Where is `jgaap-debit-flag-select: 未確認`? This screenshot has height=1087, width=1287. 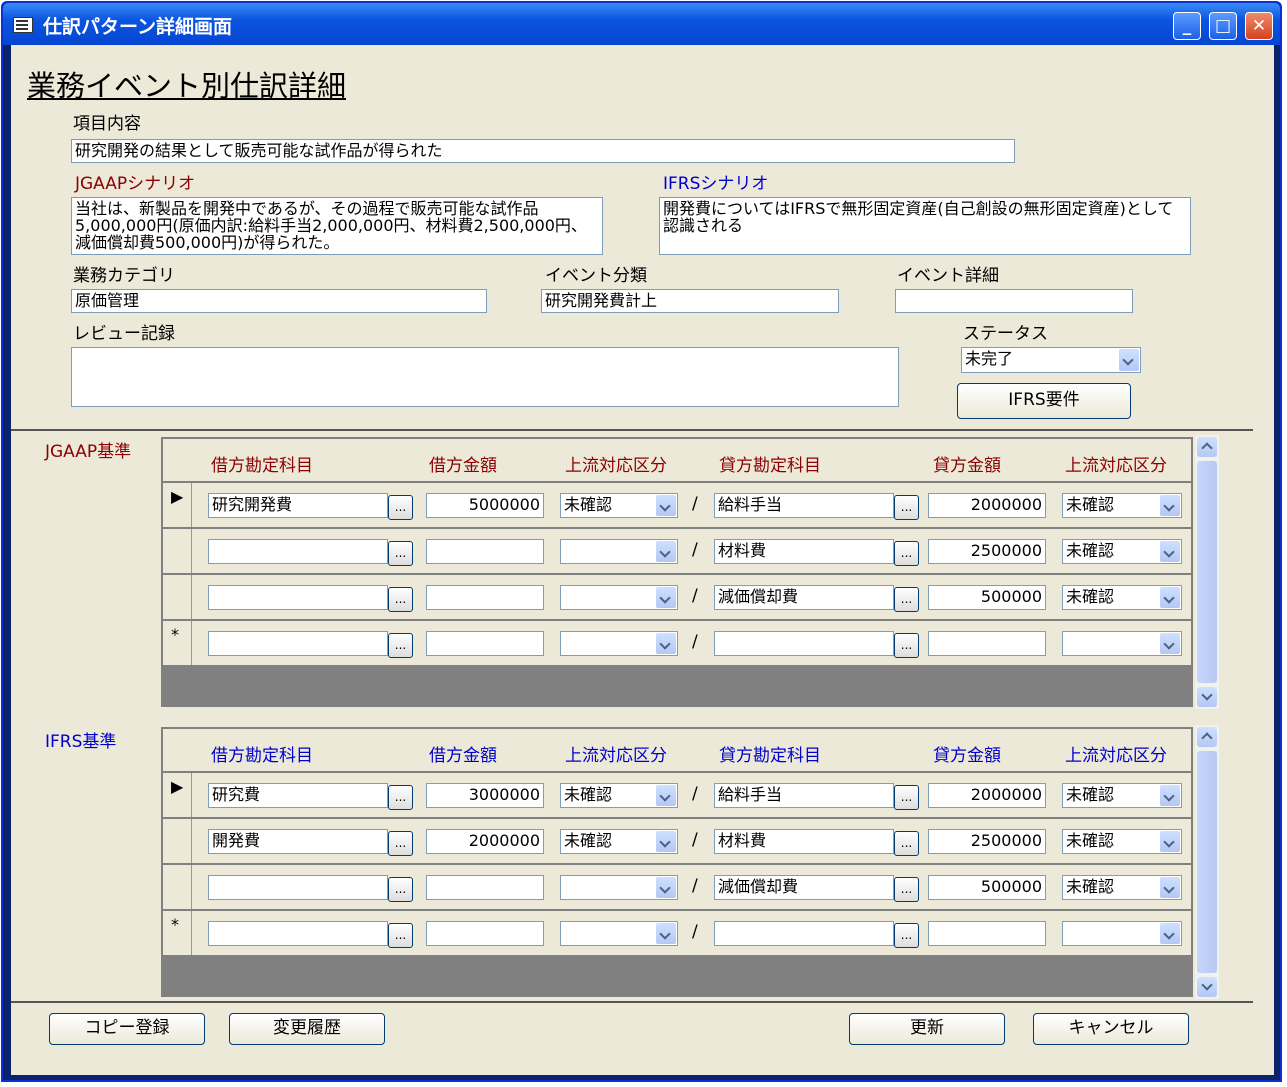
jgaap-debit-flag-select: 未確認 is located at coordinates (619, 505).